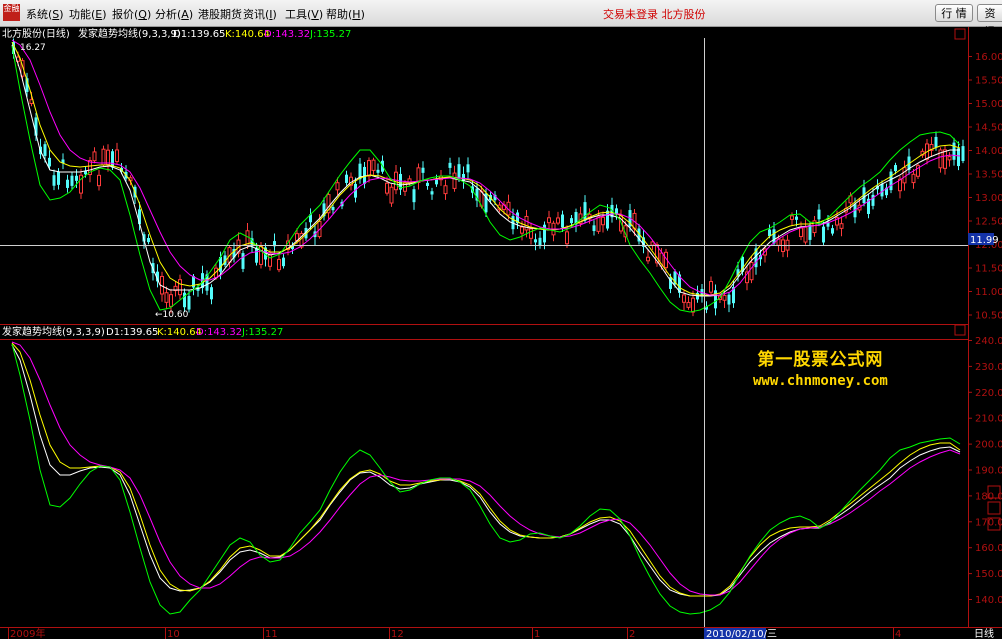 This screenshot has height=639, width=1002. What do you see at coordinates (741, 634) in the screenshot?
I see `cursor-date: 2010/02/10/三` at bounding box center [741, 634].